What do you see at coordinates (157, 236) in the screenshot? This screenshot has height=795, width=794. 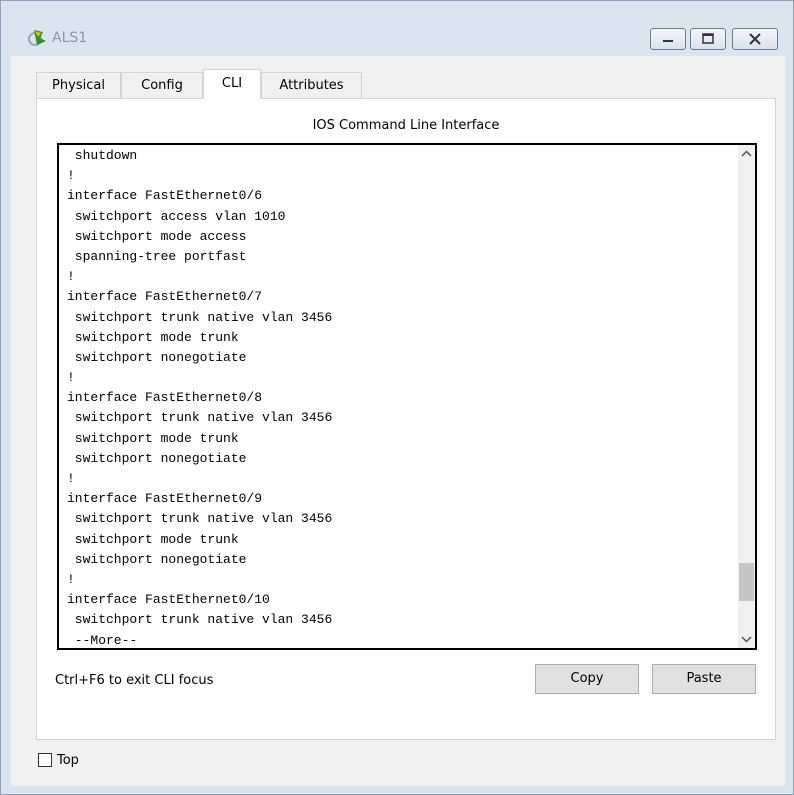 I see `terminal-line: switchport mode access` at bounding box center [157, 236].